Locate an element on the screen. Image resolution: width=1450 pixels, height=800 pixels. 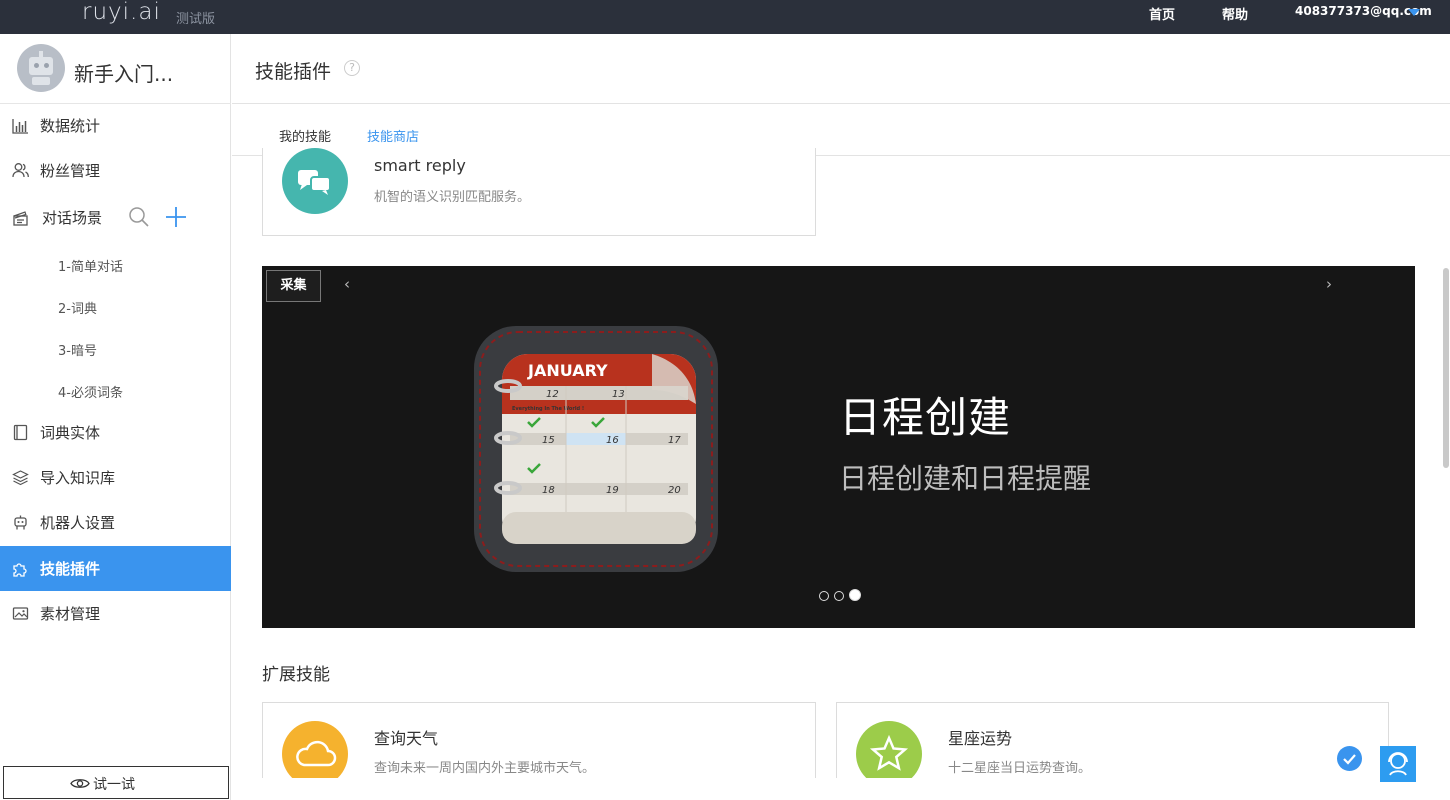
skill-title: smart reply is located at coordinates (420, 165).